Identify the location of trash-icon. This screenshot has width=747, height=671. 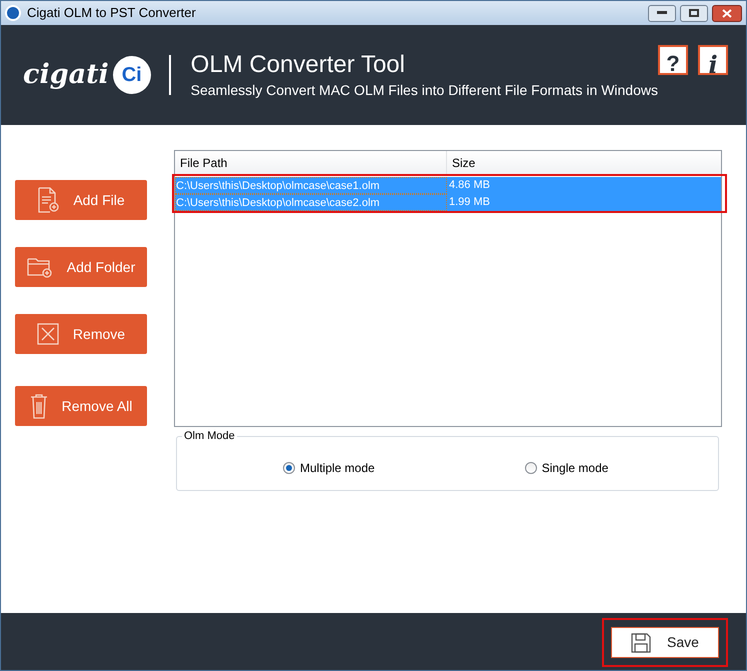
(39, 406).